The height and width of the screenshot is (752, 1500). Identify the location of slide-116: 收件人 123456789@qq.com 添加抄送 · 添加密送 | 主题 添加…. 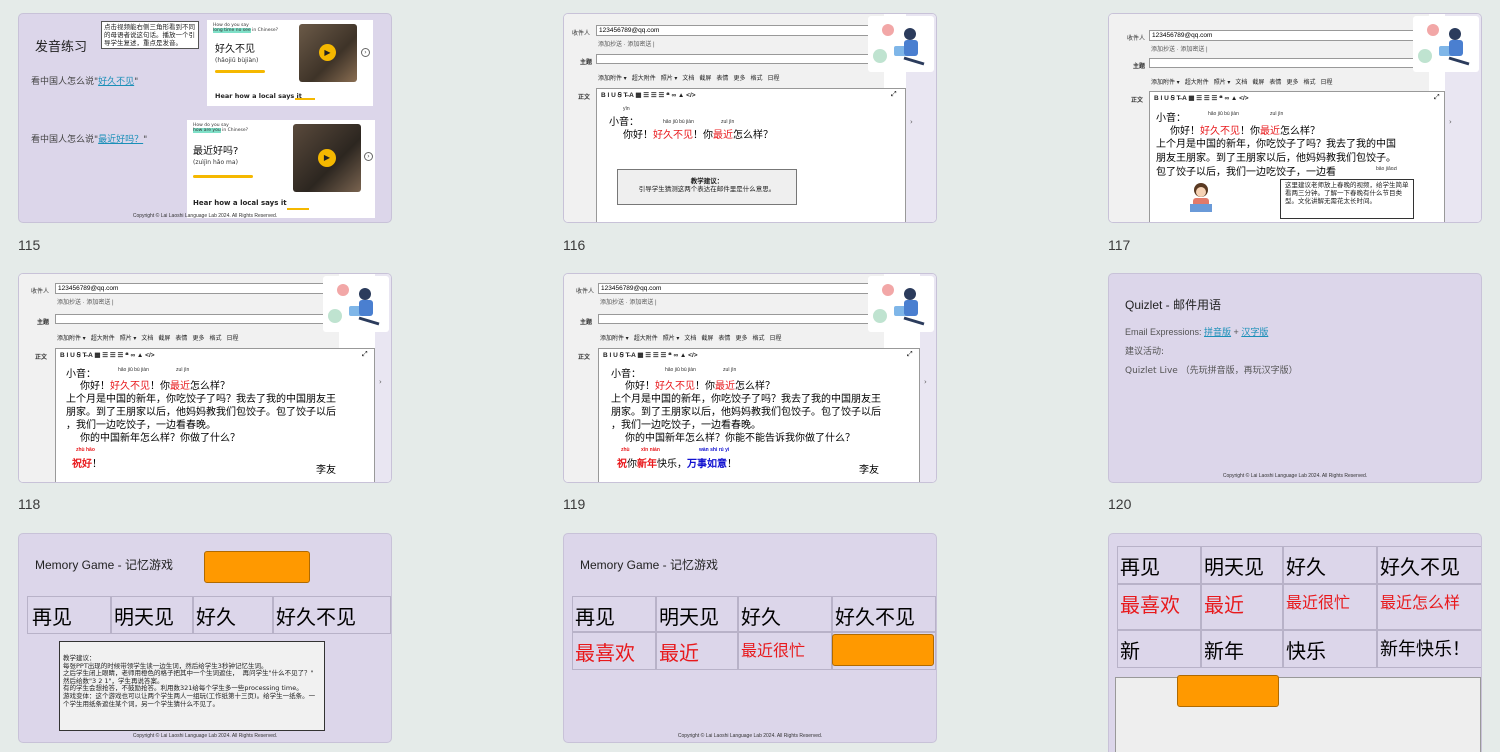
(750, 118).